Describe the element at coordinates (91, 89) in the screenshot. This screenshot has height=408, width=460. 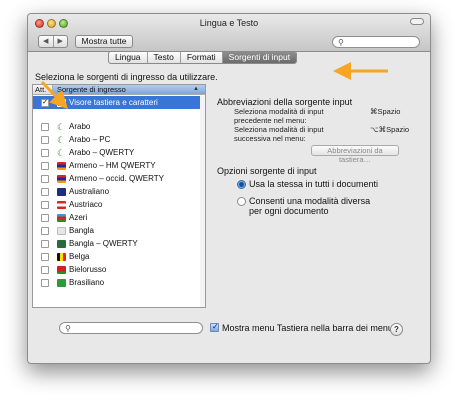
I see `column-header-source-label: Sorgente di ingresso` at that location.